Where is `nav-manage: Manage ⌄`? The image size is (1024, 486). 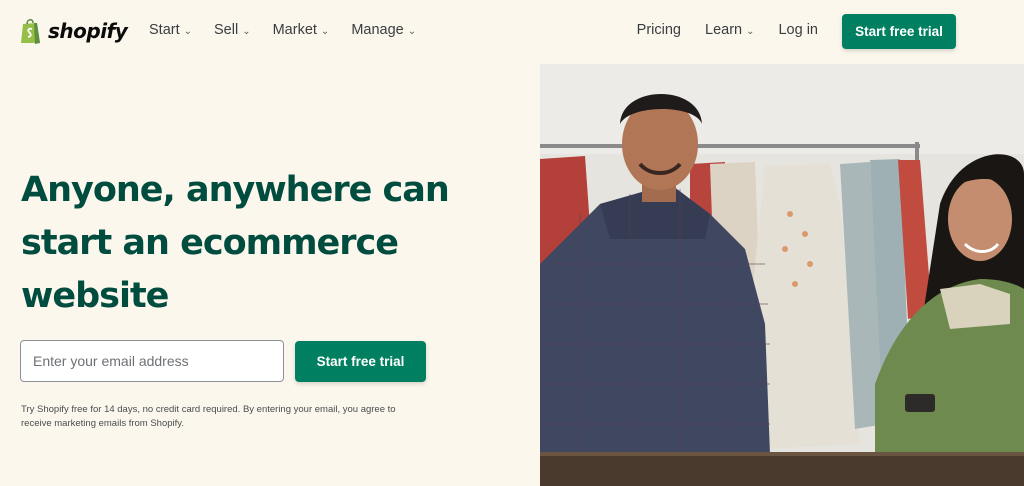
nav-manage: Manage ⌄ is located at coordinates (383, 30).